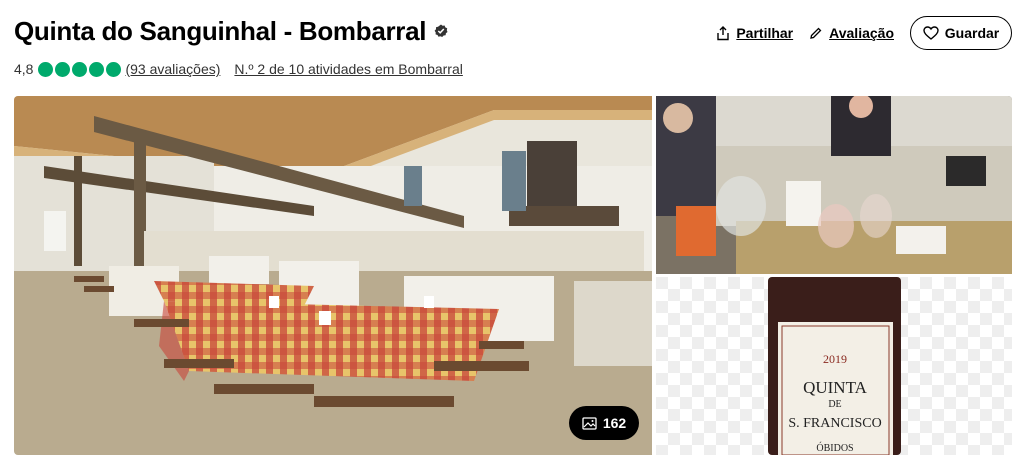 The image size is (1024, 473). What do you see at coordinates (972, 33) in the screenshot?
I see `save-label: Guardar` at bounding box center [972, 33].